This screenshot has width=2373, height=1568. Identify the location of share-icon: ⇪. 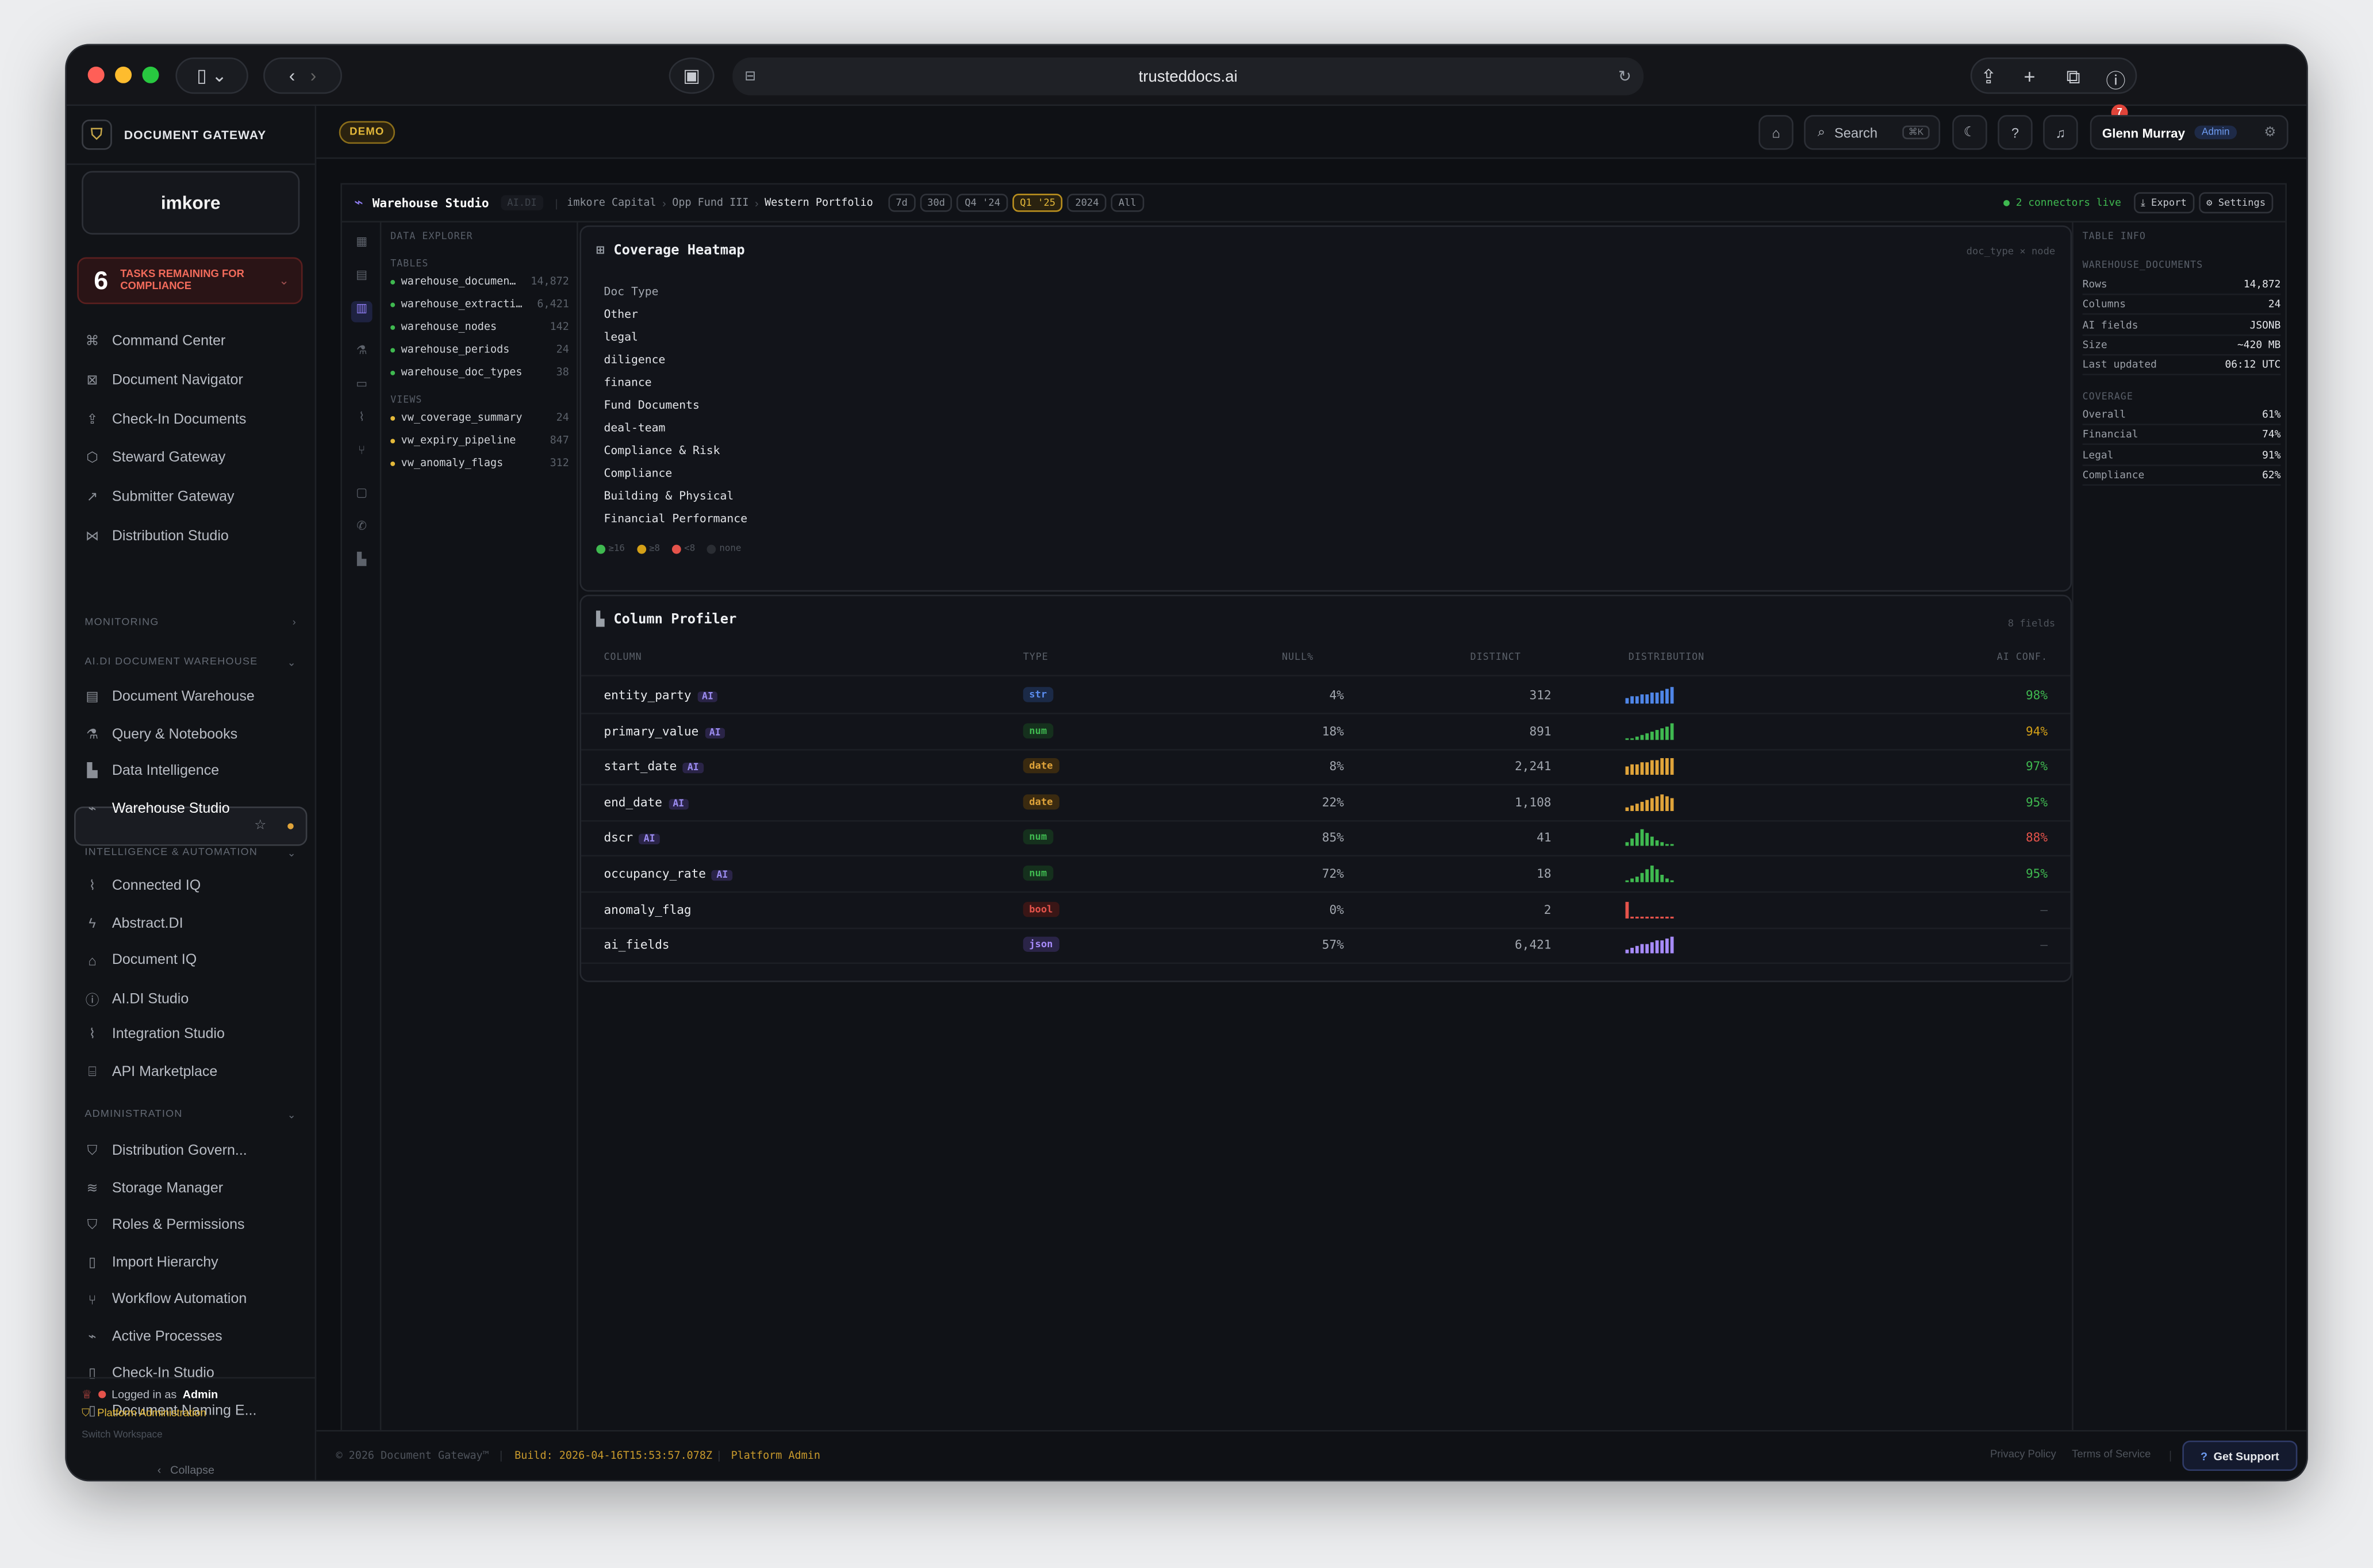
(1988, 77).